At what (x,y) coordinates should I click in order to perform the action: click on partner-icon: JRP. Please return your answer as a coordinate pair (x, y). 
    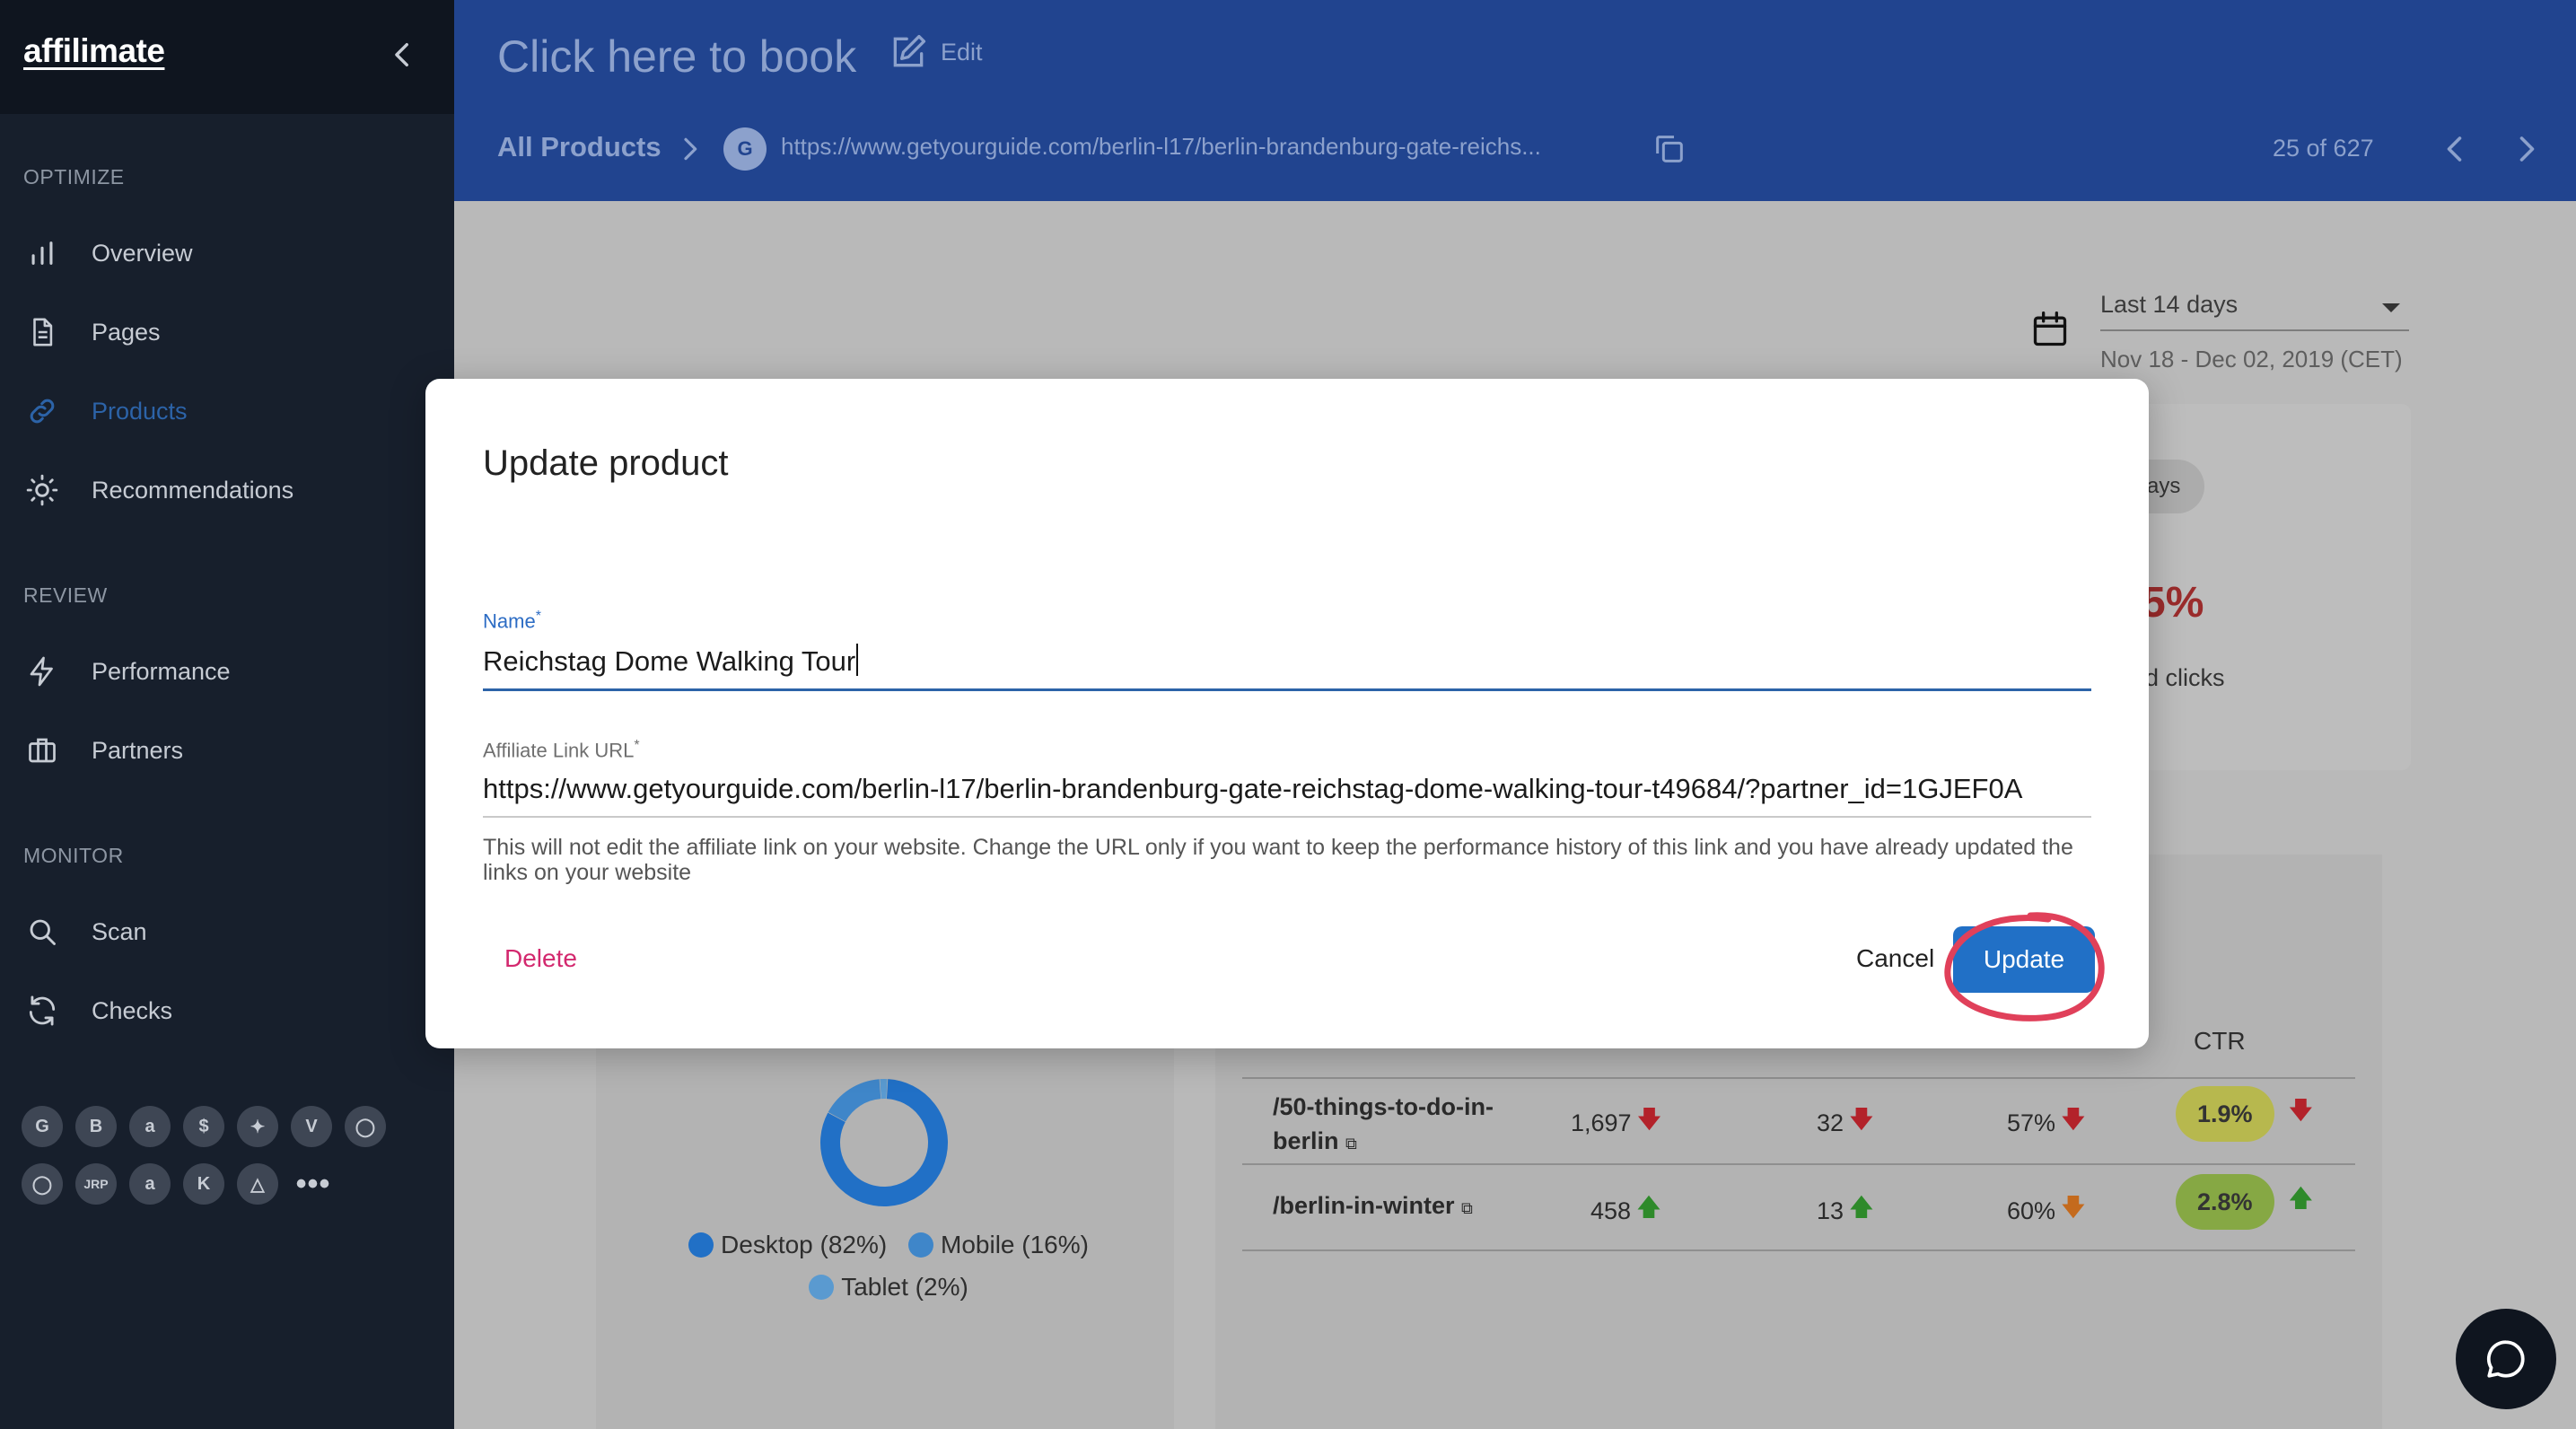
    Looking at the image, I should click on (96, 1184).